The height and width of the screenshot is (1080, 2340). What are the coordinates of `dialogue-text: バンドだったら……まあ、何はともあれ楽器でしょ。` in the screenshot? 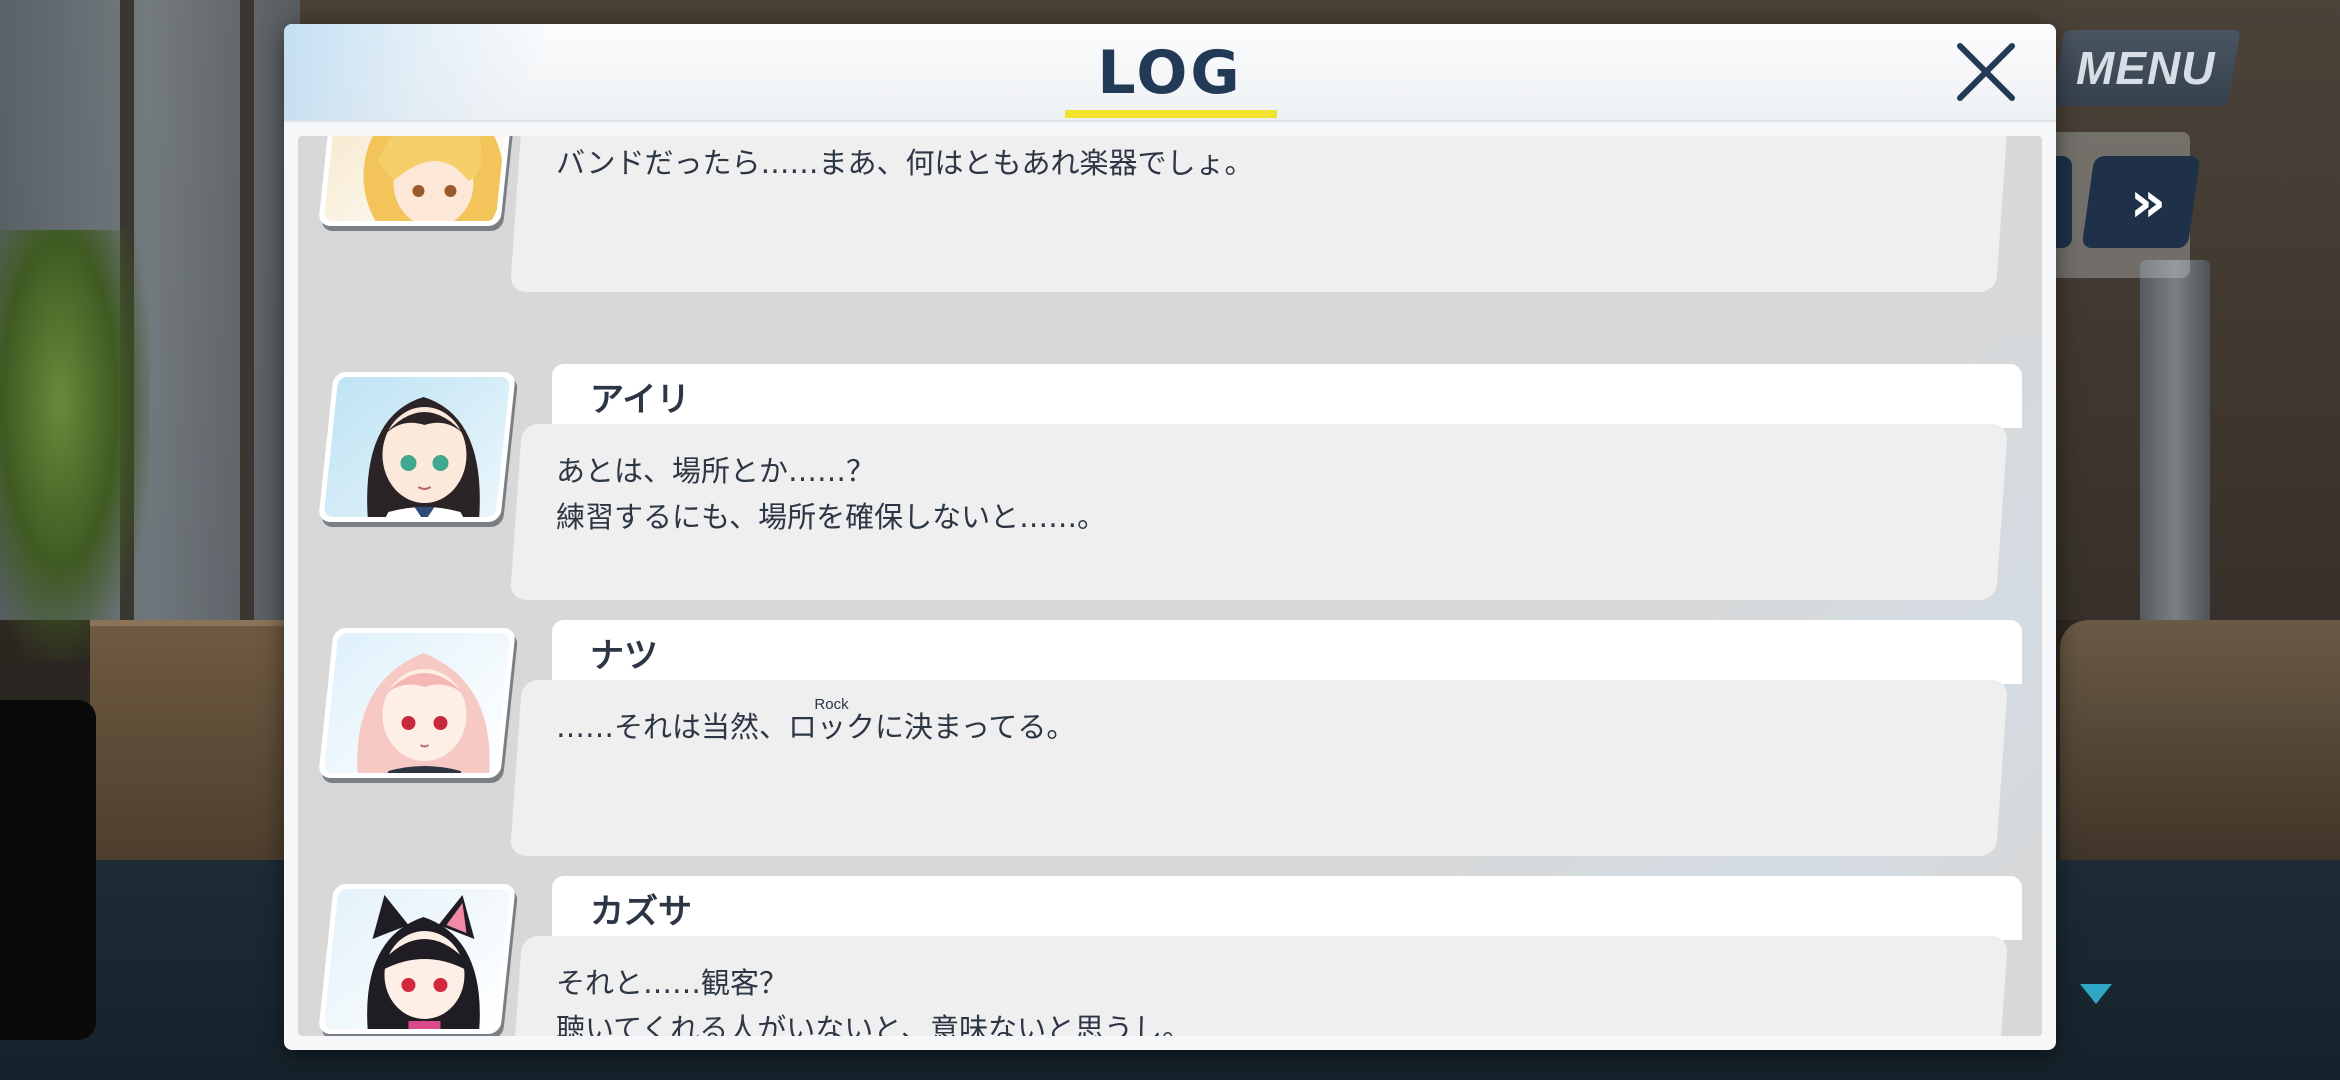 It's located at (904, 163).